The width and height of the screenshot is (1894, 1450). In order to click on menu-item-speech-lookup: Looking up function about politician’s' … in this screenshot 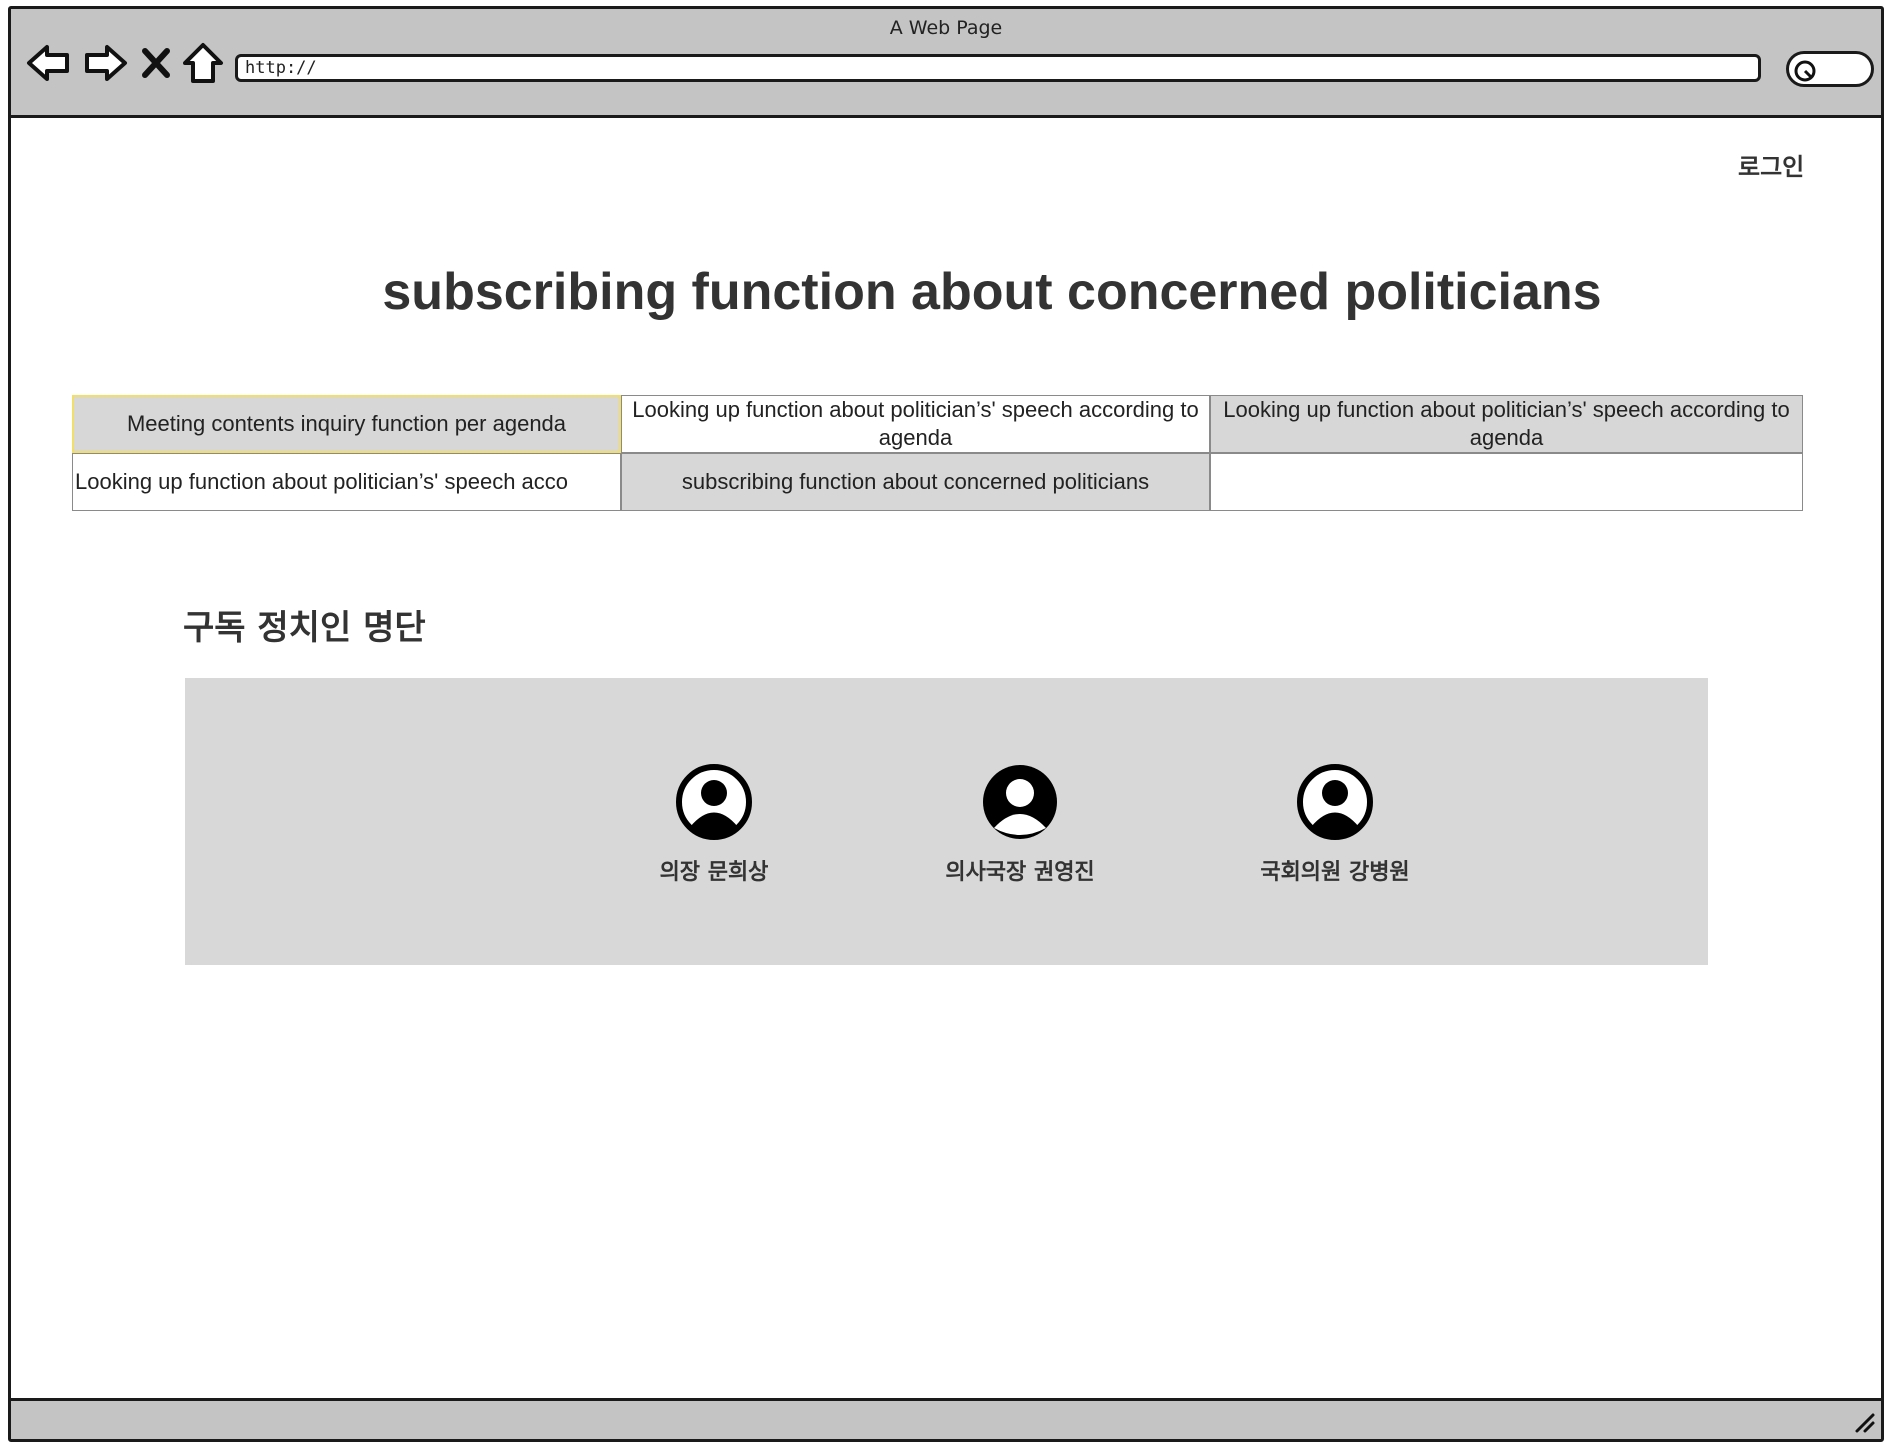, I will do `click(915, 424)`.